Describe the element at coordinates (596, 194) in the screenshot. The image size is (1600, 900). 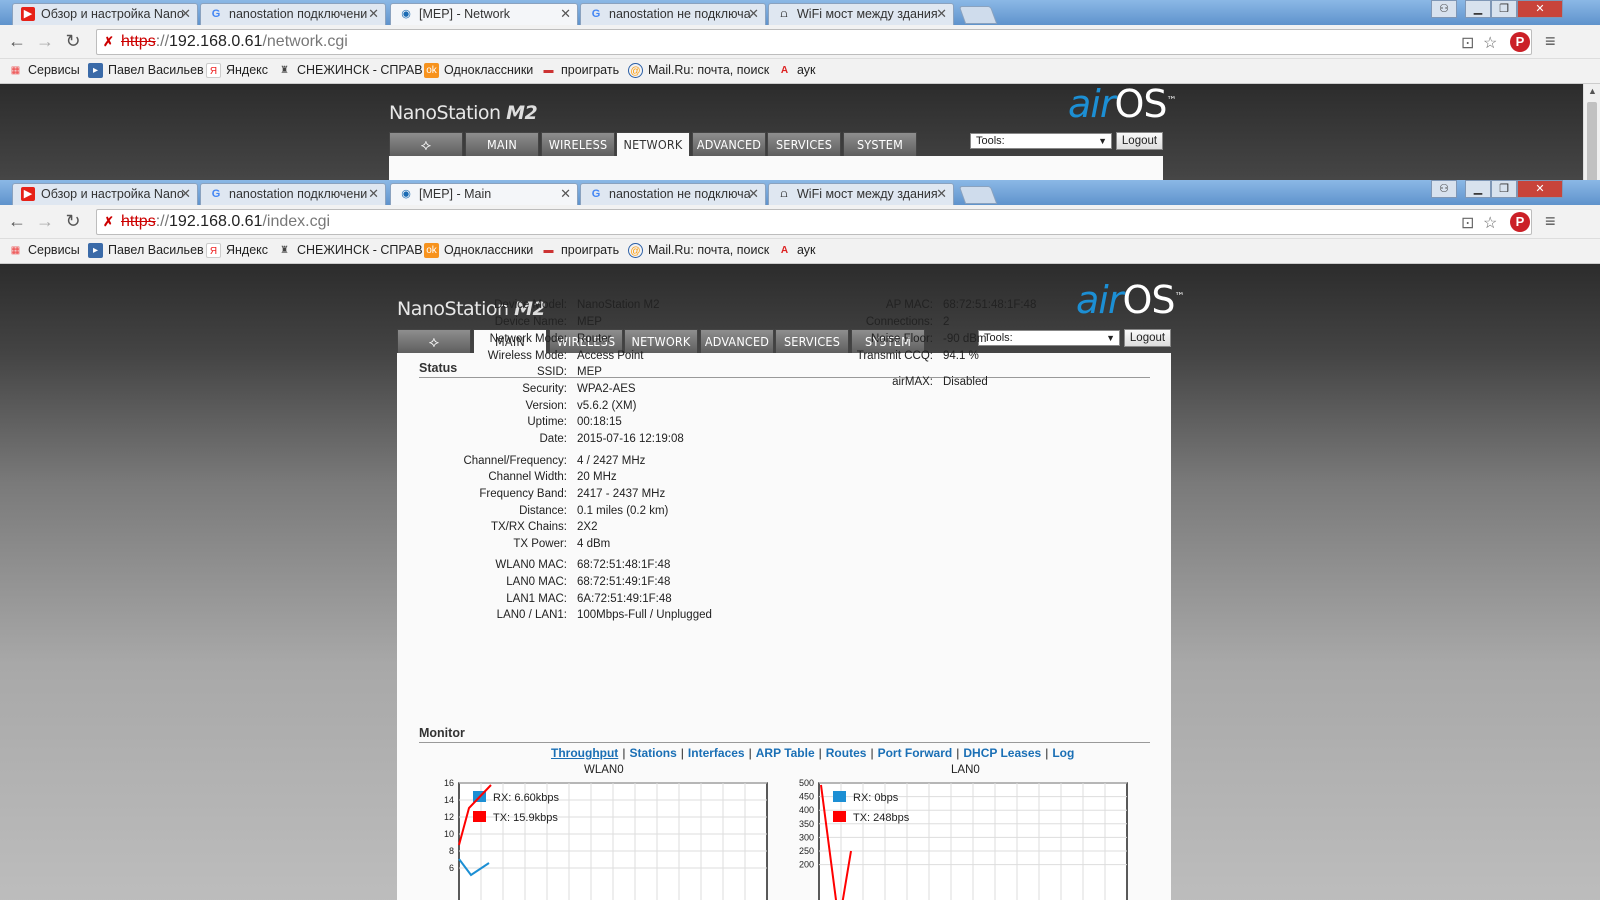
I see `google-icon: G` at that location.